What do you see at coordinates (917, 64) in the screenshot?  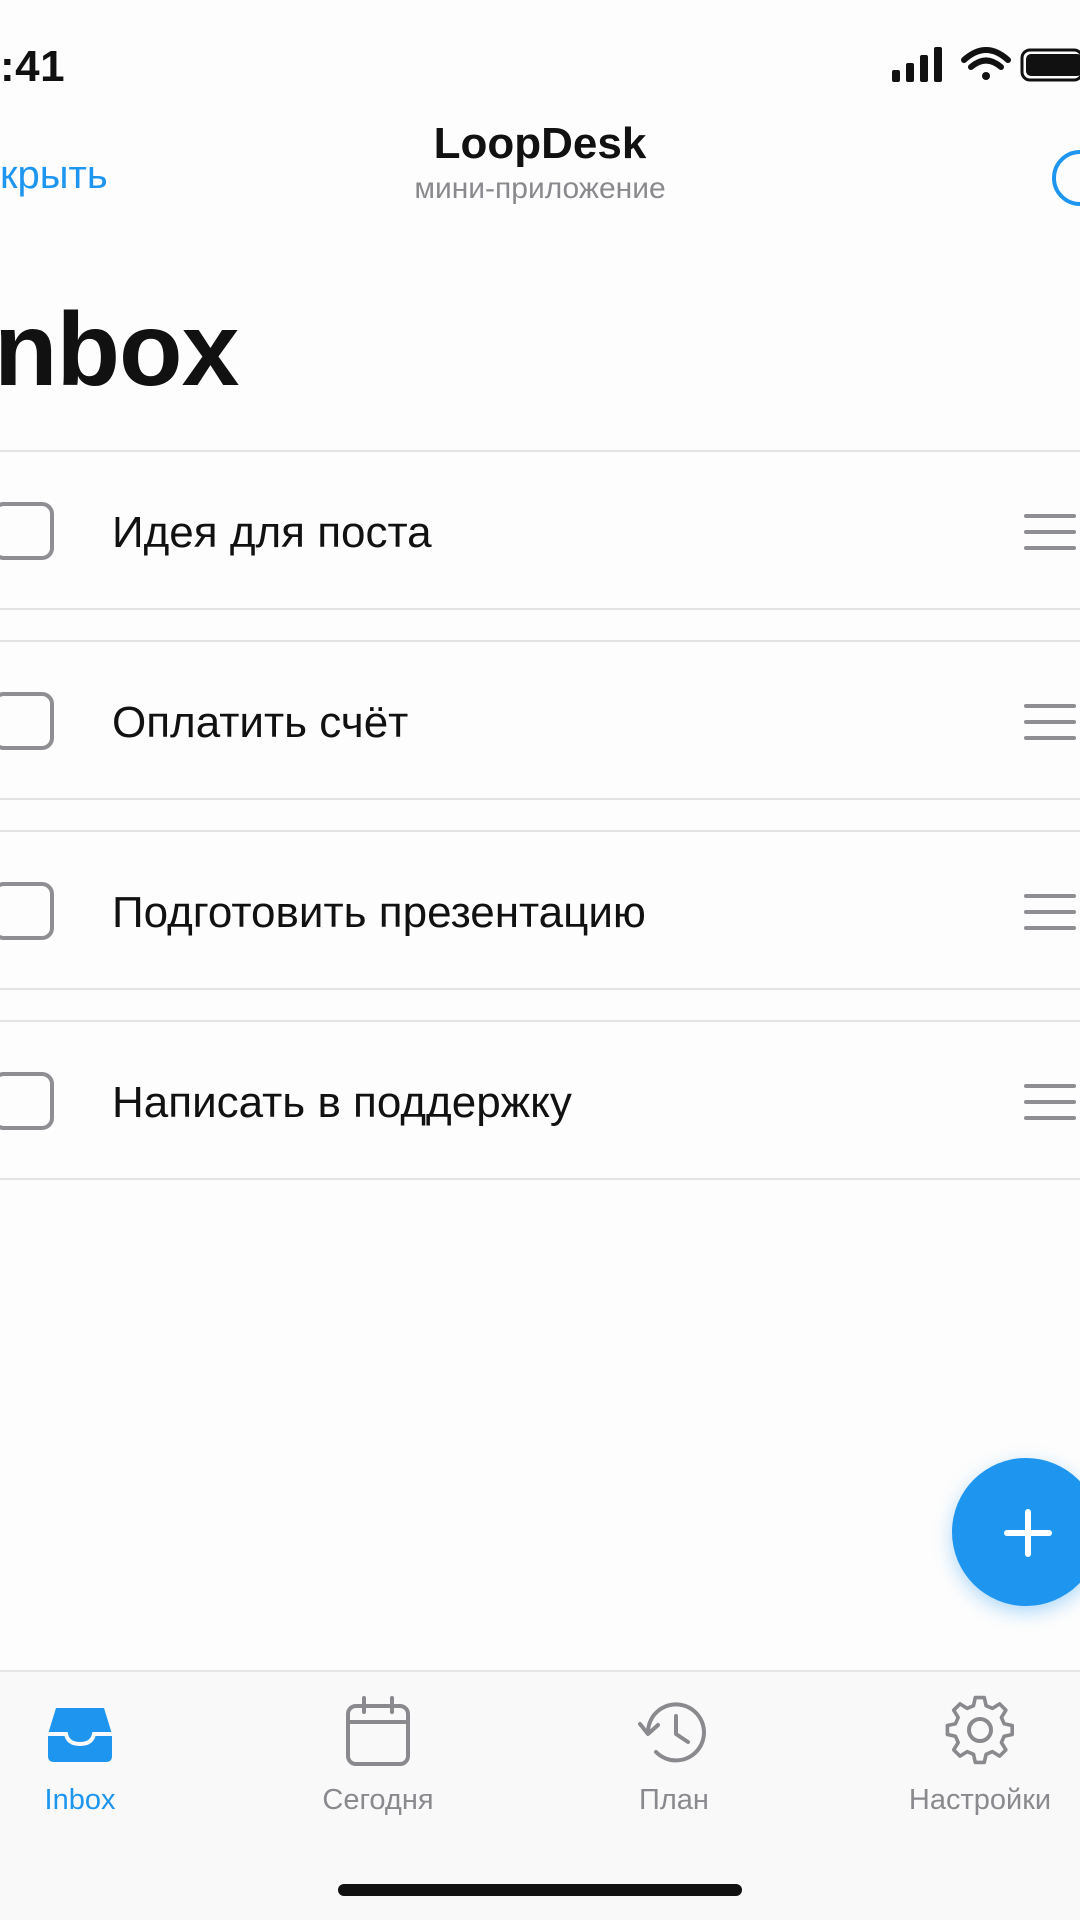 I see `signal-icon` at bounding box center [917, 64].